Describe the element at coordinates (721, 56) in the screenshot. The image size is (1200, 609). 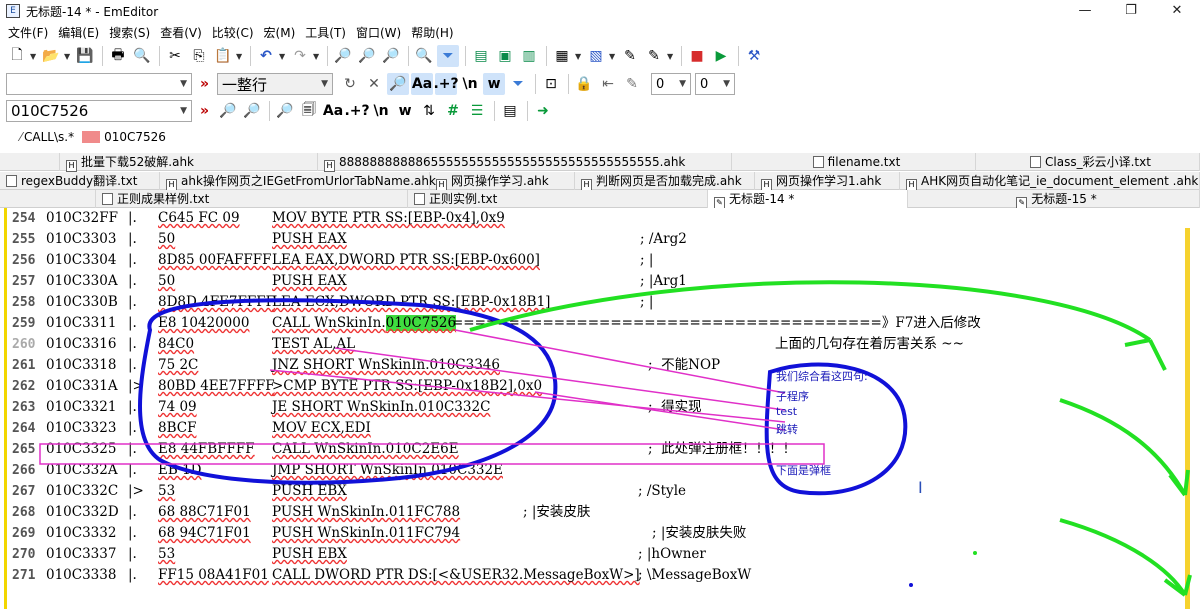
I see `run-macro-icon: ▶` at that location.